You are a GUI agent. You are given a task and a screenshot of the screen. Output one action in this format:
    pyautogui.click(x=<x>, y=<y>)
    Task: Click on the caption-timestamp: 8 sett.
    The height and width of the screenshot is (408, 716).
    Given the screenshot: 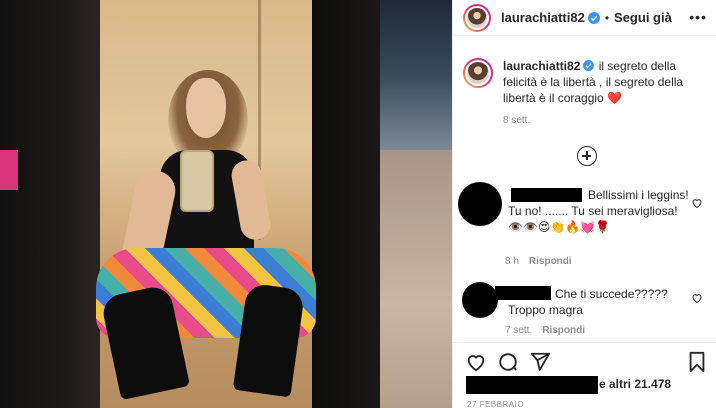 What is the action you would take?
    pyautogui.click(x=517, y=120)
    